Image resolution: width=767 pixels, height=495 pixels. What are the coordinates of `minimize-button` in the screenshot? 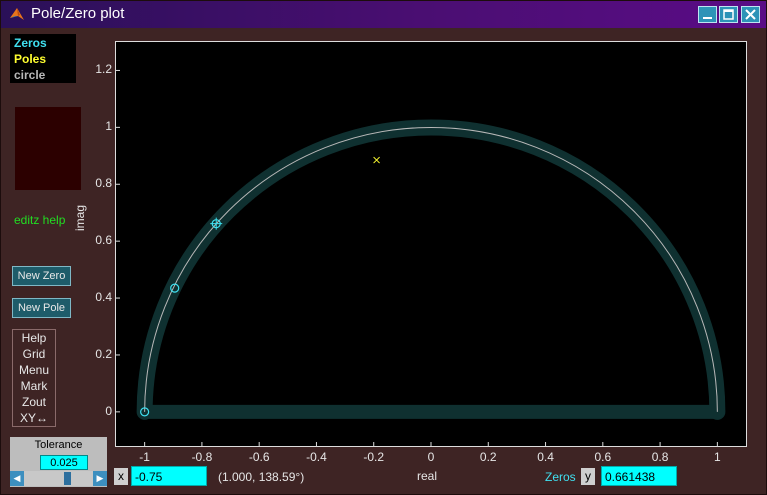 It's located at (707, 14).